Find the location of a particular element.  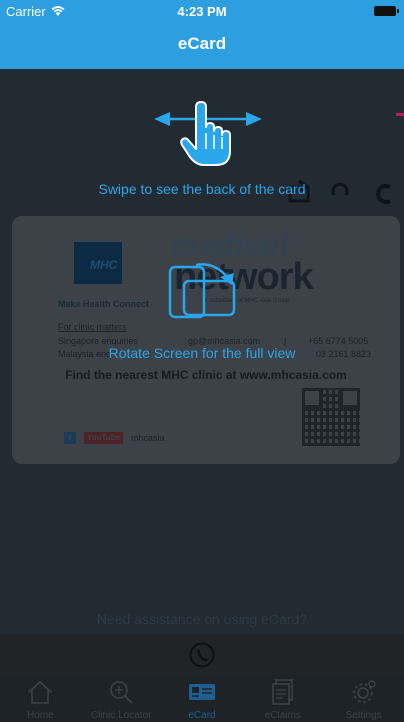

clinic-matters-heading: For clinic matters is located at coordinates (92, 327).